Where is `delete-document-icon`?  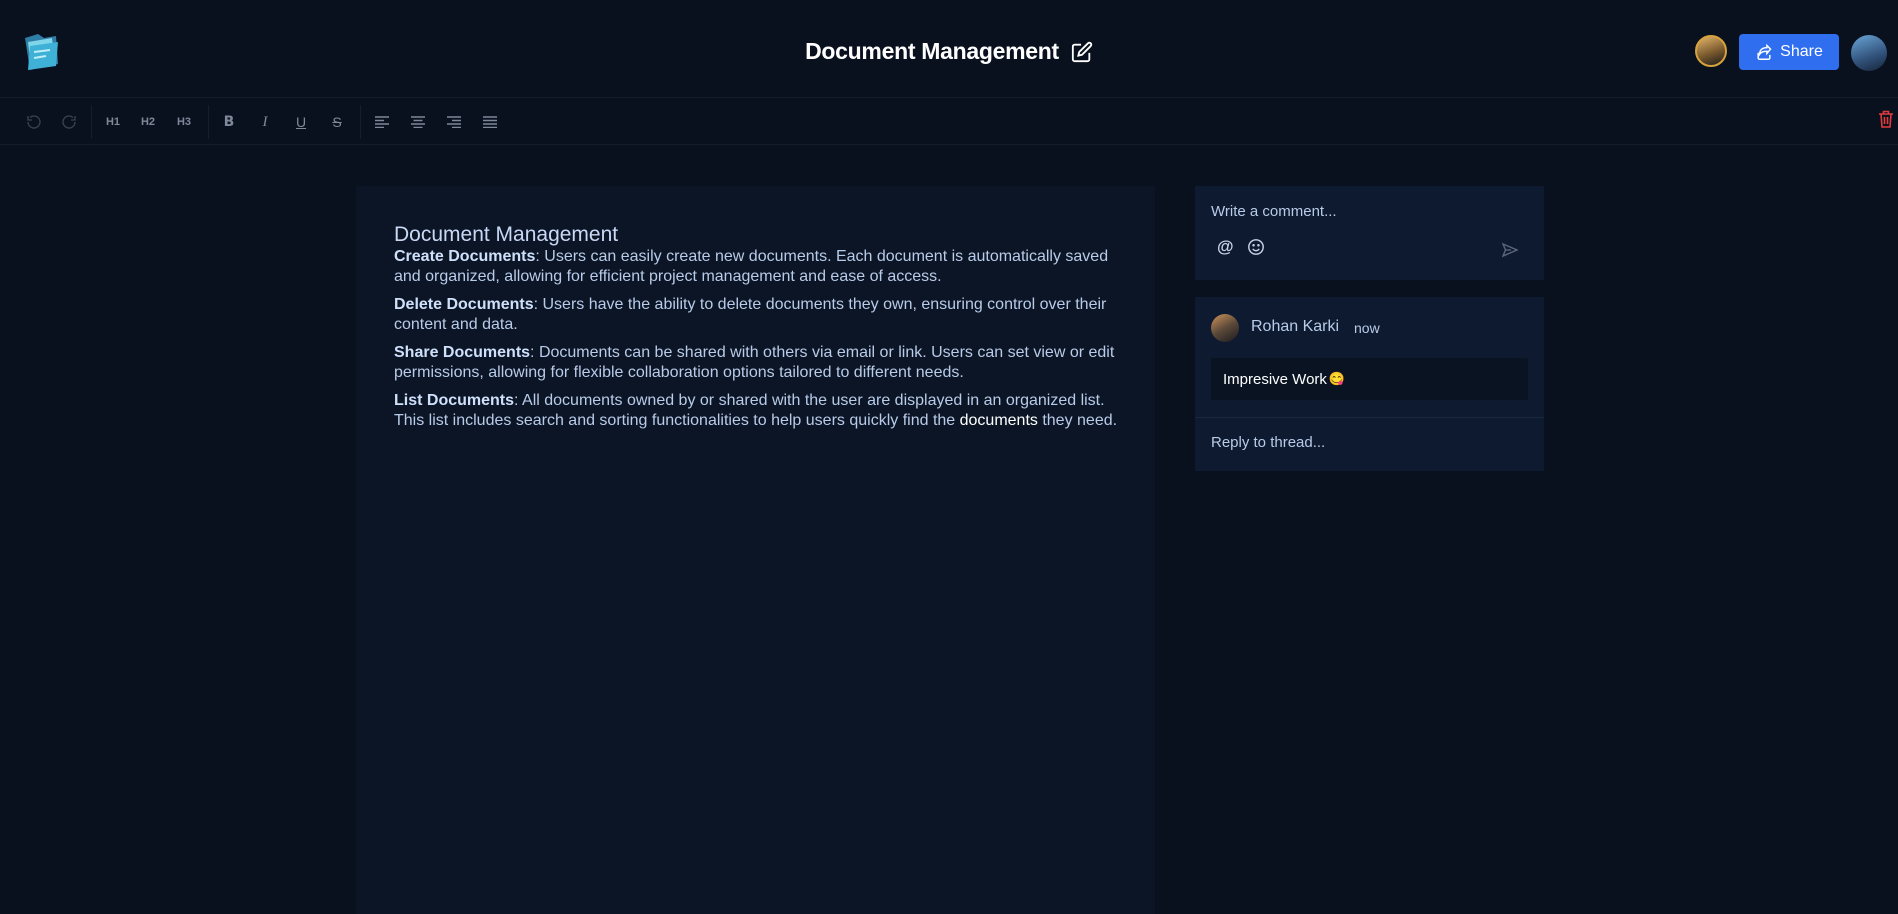
delete-document-icon is located at coordinates (1886, 119).